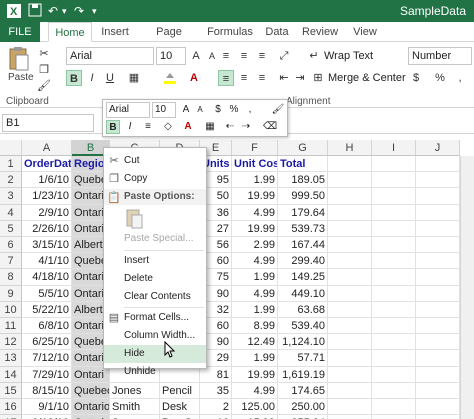  What do you see at coordinates (255, 228) in the screenshot?
I see `cell-f: 19.99` at bounding box center [255, 228].